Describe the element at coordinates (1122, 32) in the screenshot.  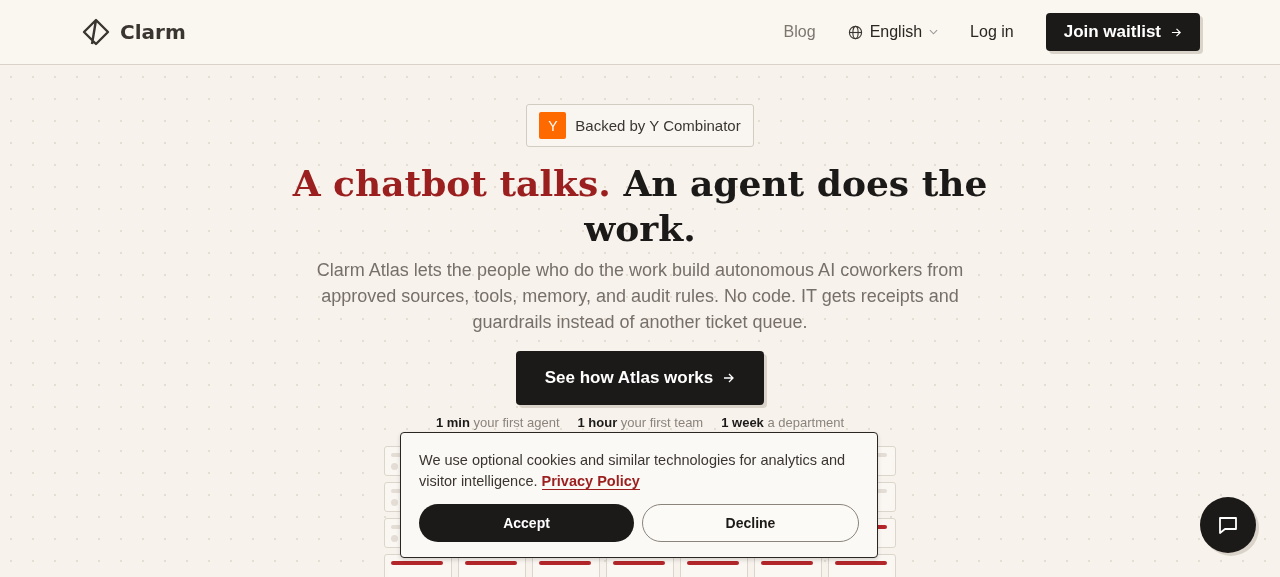
I see `join-waitlist-button: Join waitlist` at that location.